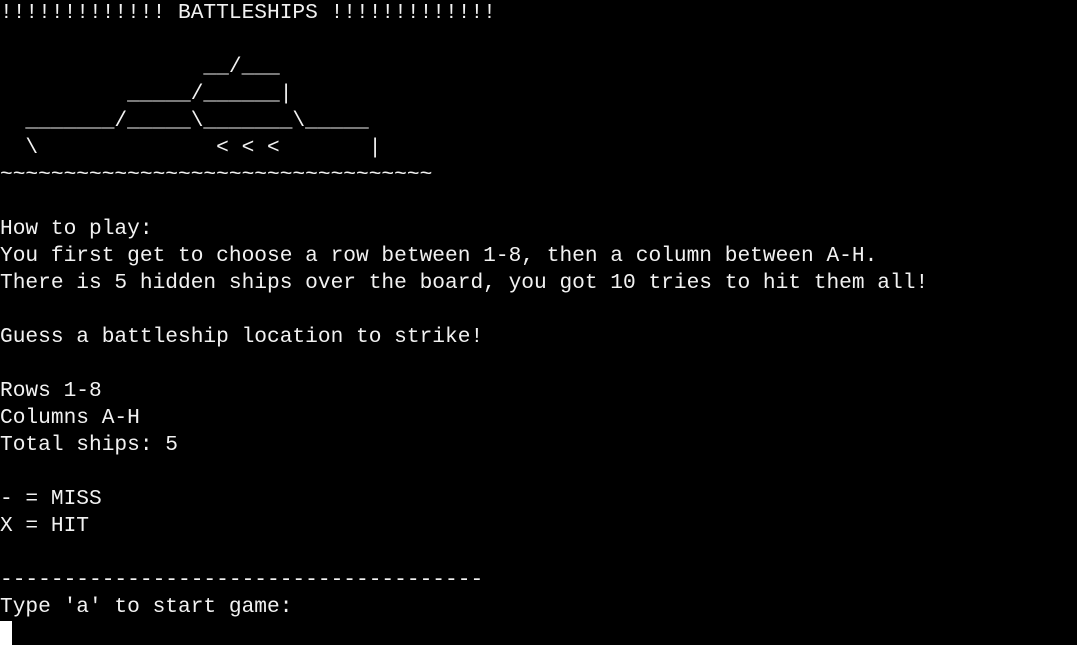 The width and height of the screenshot is (1077, 645). What do you see at coordinates (191, 148) in the screenshot?
I see `ship-art-line: \ < < < |` at bounding box center [191, 148].